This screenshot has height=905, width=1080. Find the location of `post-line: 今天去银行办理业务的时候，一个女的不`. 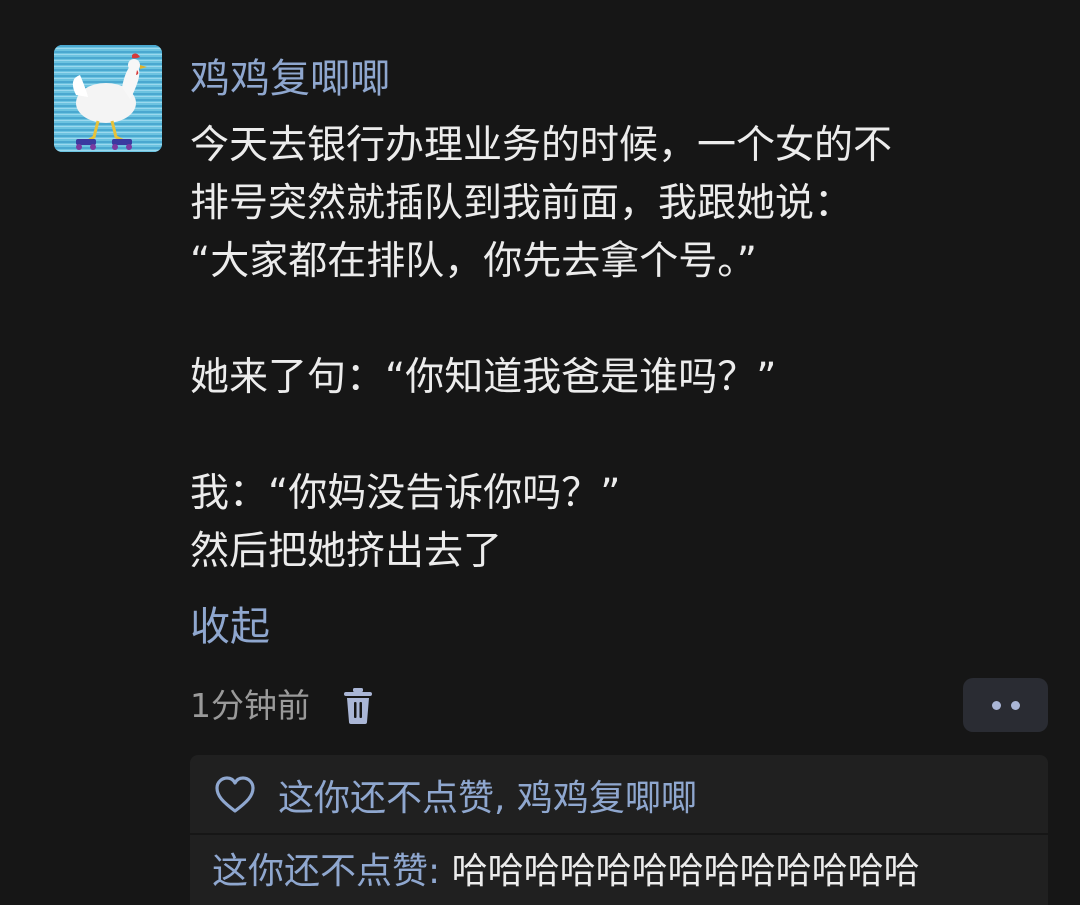

post-line: 今天去银行办理业务的时候，一个女的不 is located at coordinates (541, 145).